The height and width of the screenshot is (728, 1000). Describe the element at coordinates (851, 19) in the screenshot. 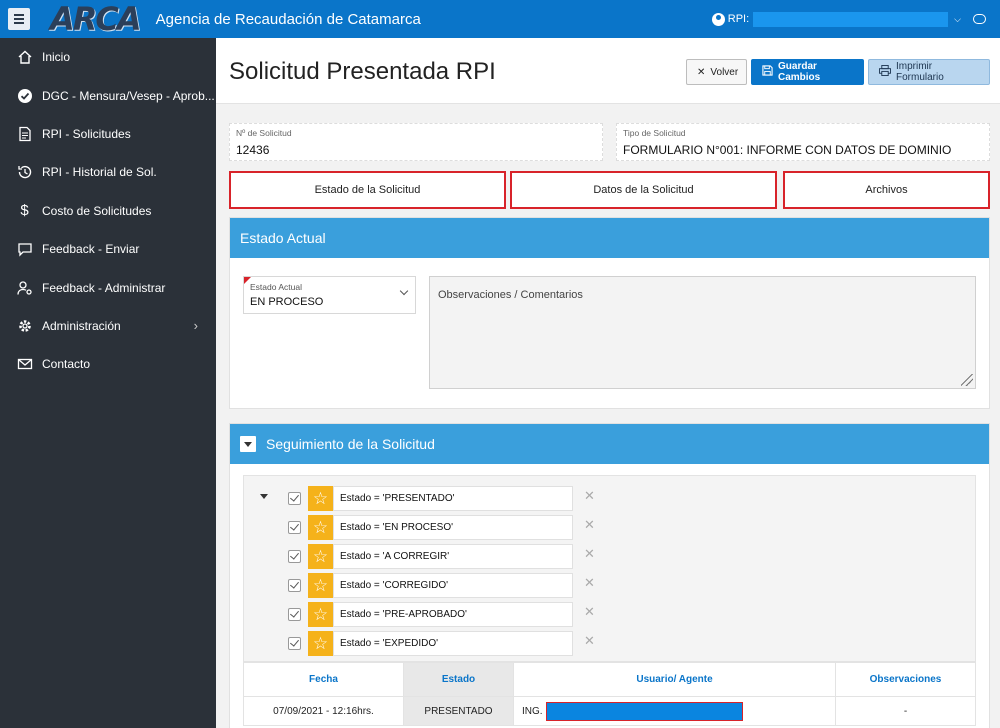

I see `user-name-redacted` at that location.